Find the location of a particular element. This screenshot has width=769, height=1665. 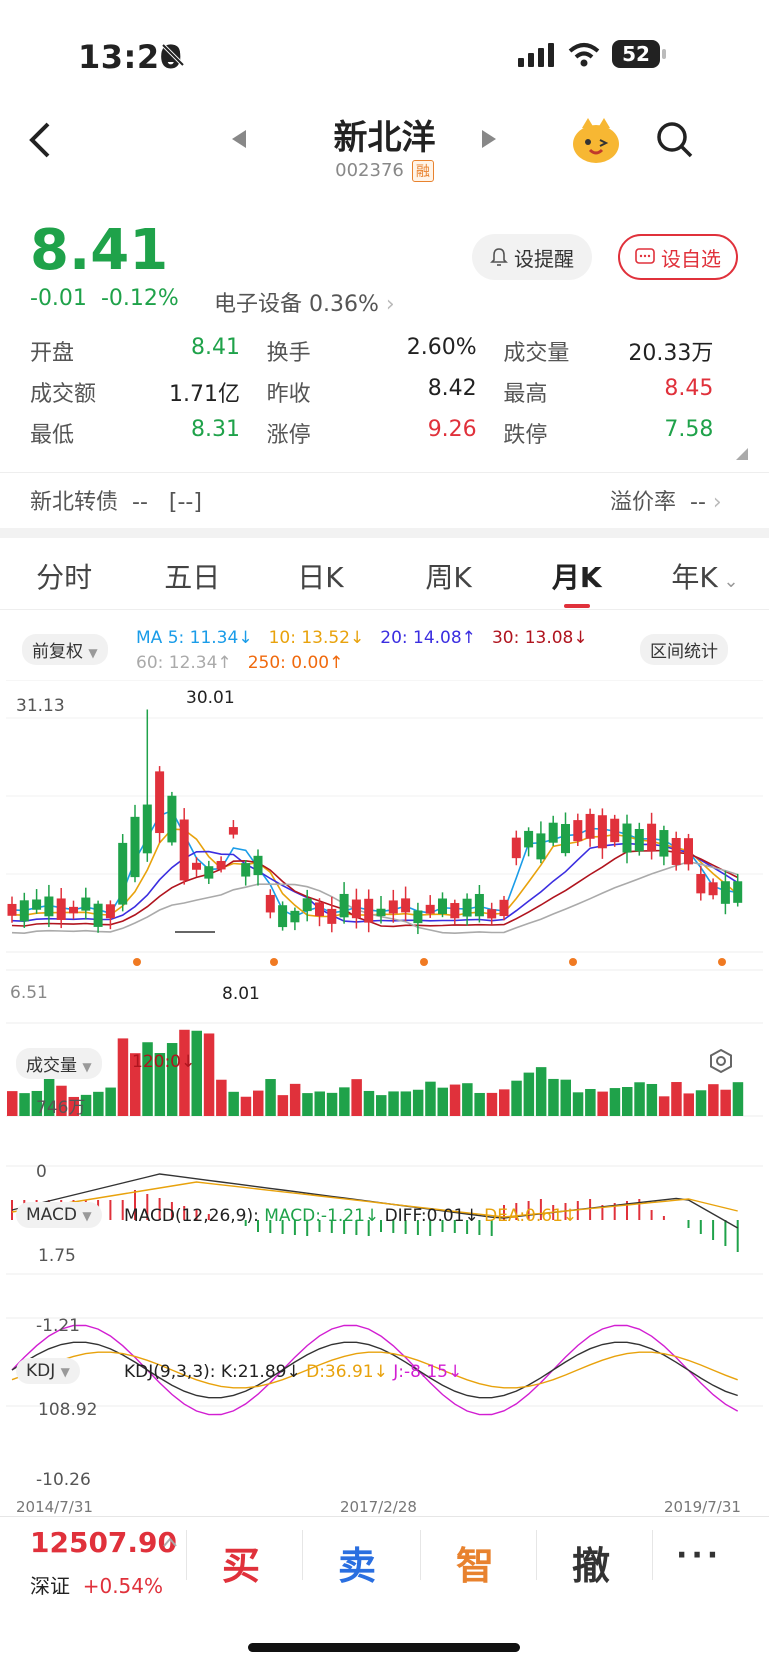

volume-dropdown: 成交量 ▼ is located at coordinates (59, 1063).